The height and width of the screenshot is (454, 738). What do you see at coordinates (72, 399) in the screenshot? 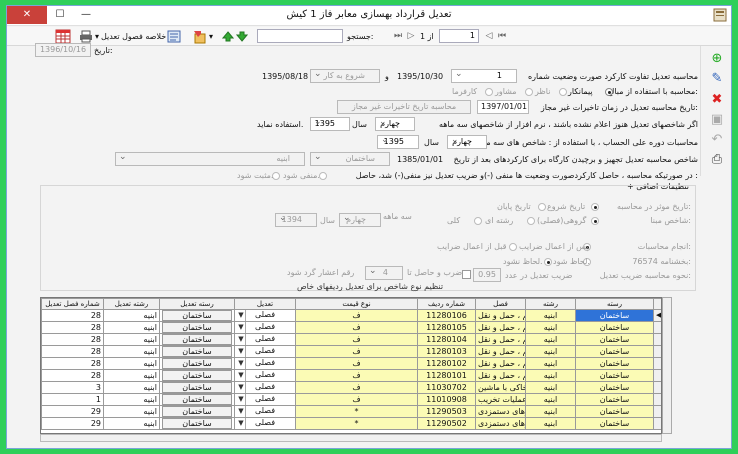
I see `cell-adj-chapter-no: 1` at bounding box center [72, 399].